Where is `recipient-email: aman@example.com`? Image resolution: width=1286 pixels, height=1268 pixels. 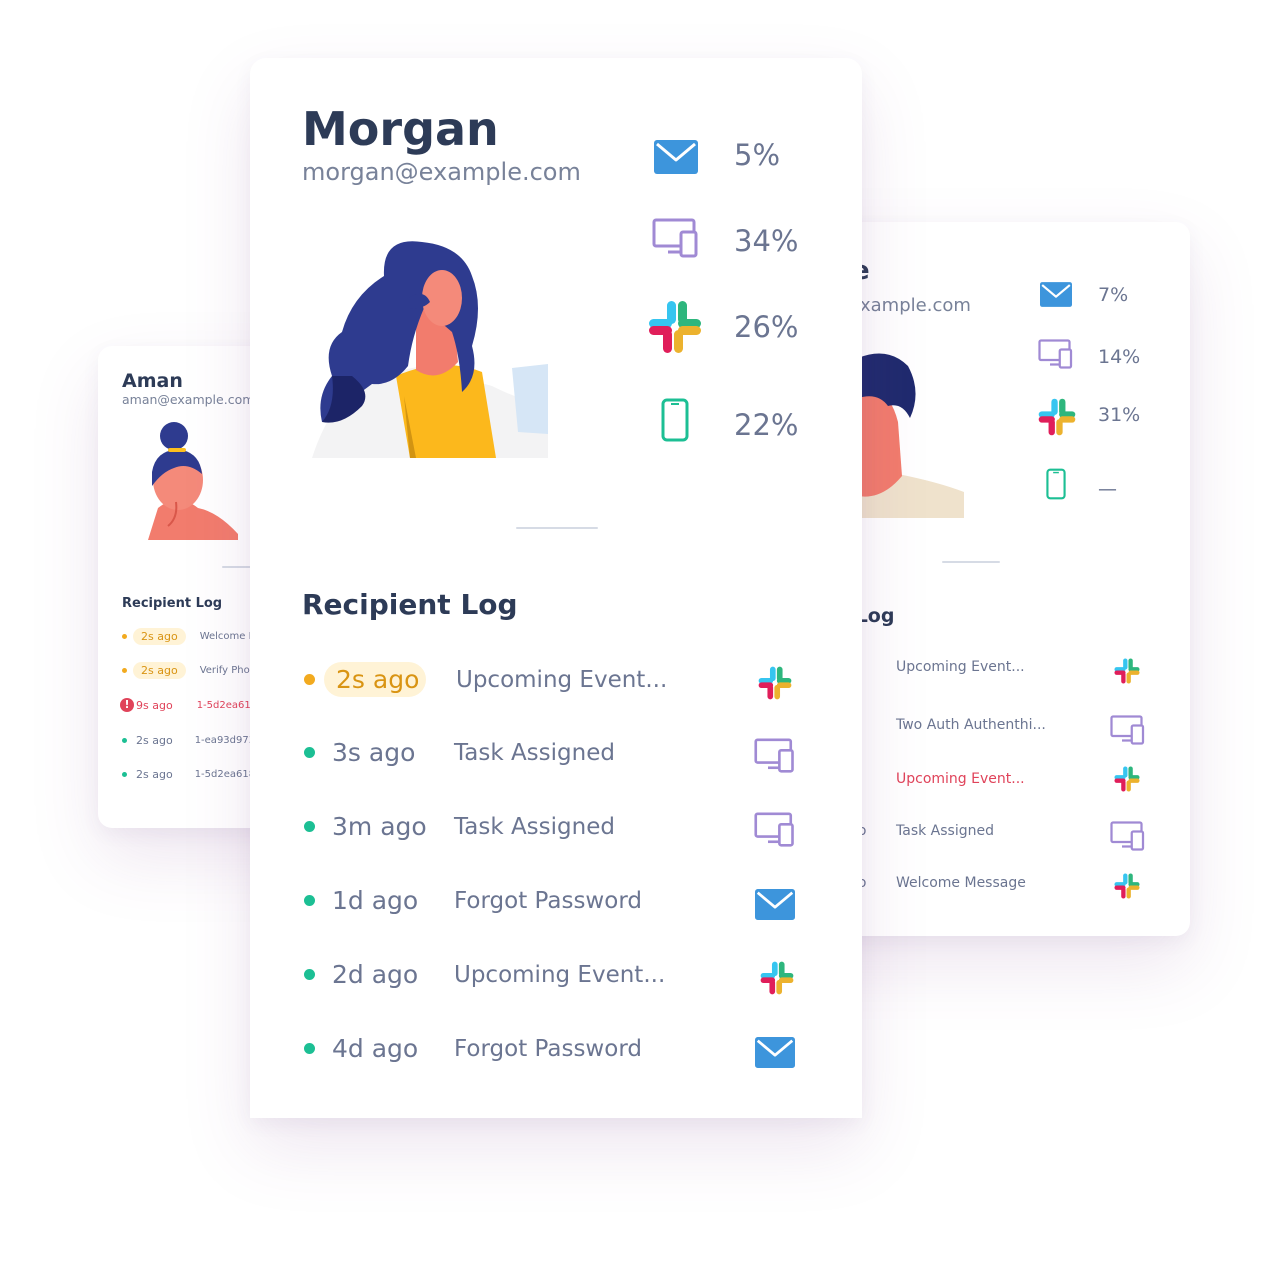 recipient-email: aman@example.com is located at coordinates (188, 399).